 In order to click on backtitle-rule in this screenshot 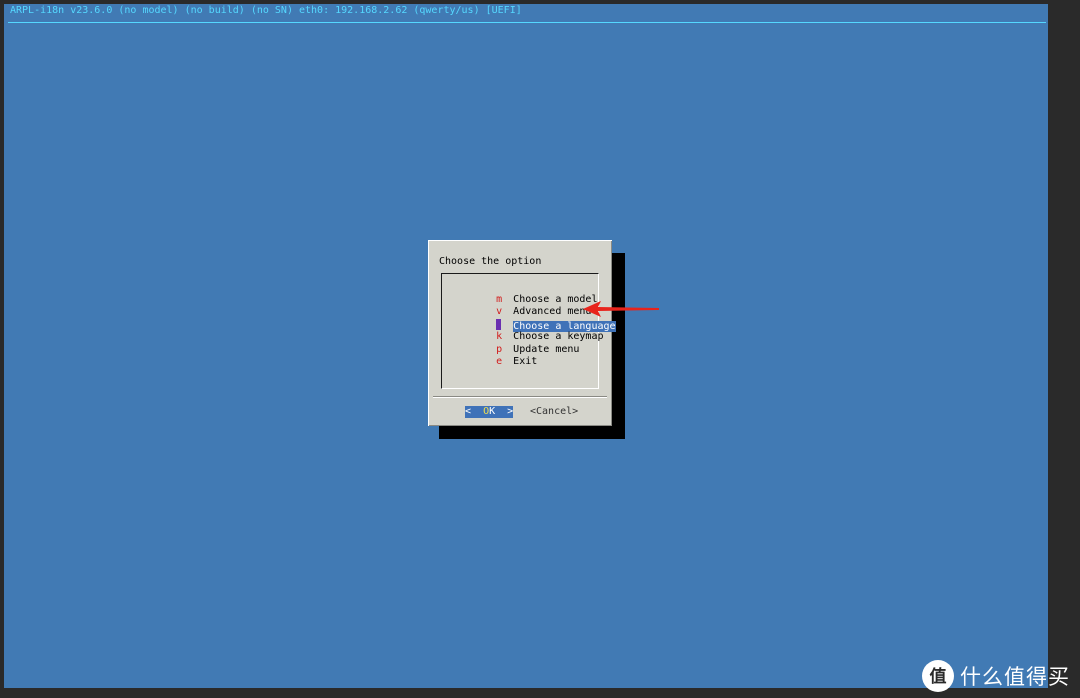, I will do `click(527, 22)`.